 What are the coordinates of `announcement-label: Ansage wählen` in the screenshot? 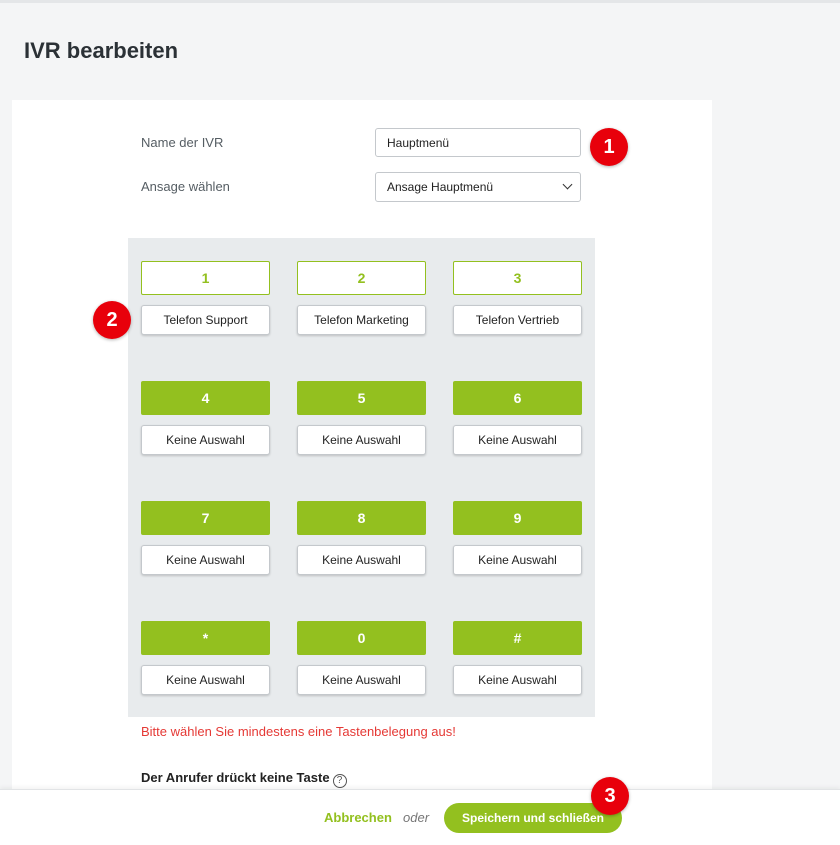 It's located at (185, 186).